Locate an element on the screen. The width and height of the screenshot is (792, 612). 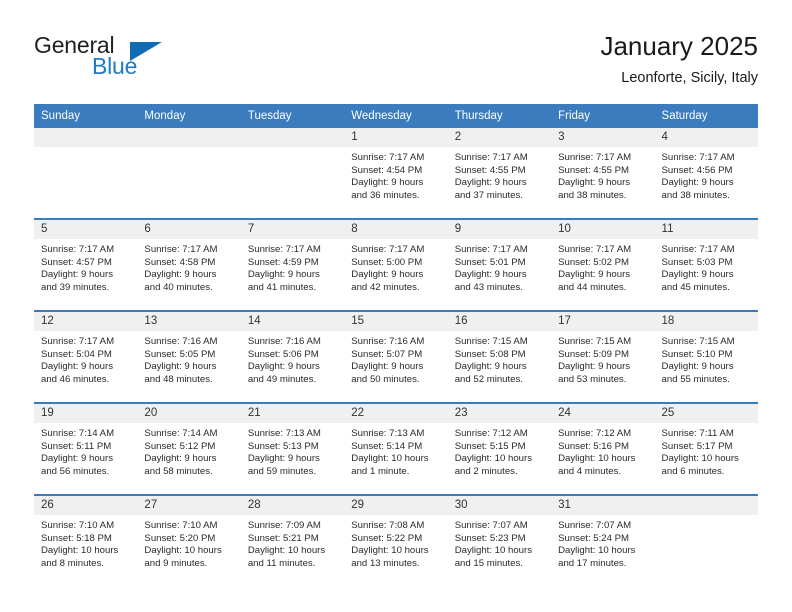
day-number: 13 is located at coordinates (189, 321).